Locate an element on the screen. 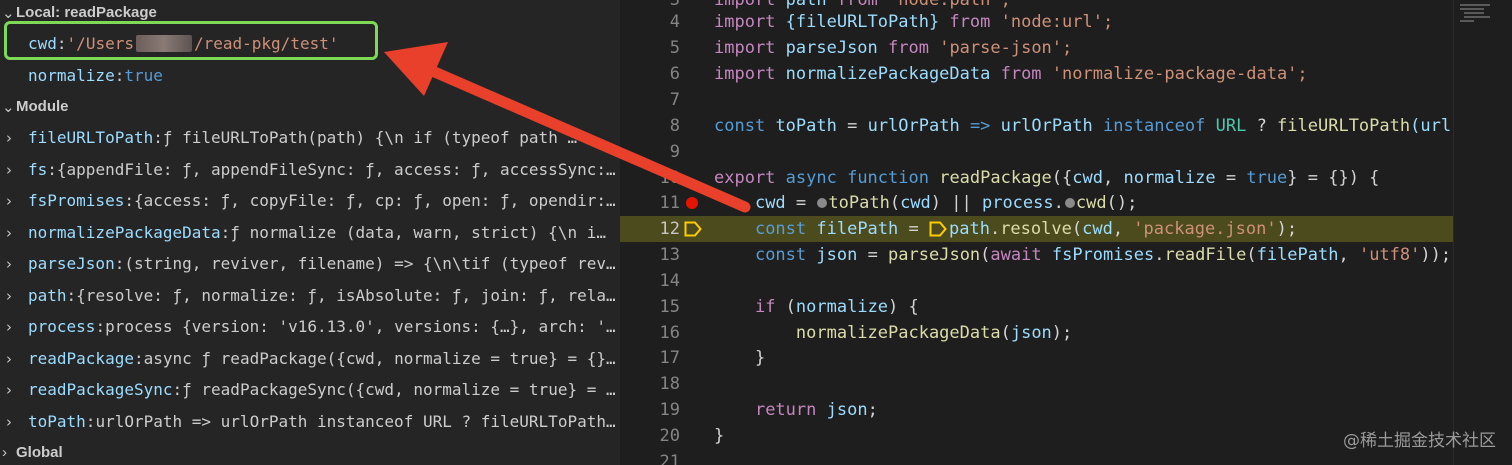 The image size is (1512, 465). inline-stop-arrow-icon is located at coordinates (938, 229).